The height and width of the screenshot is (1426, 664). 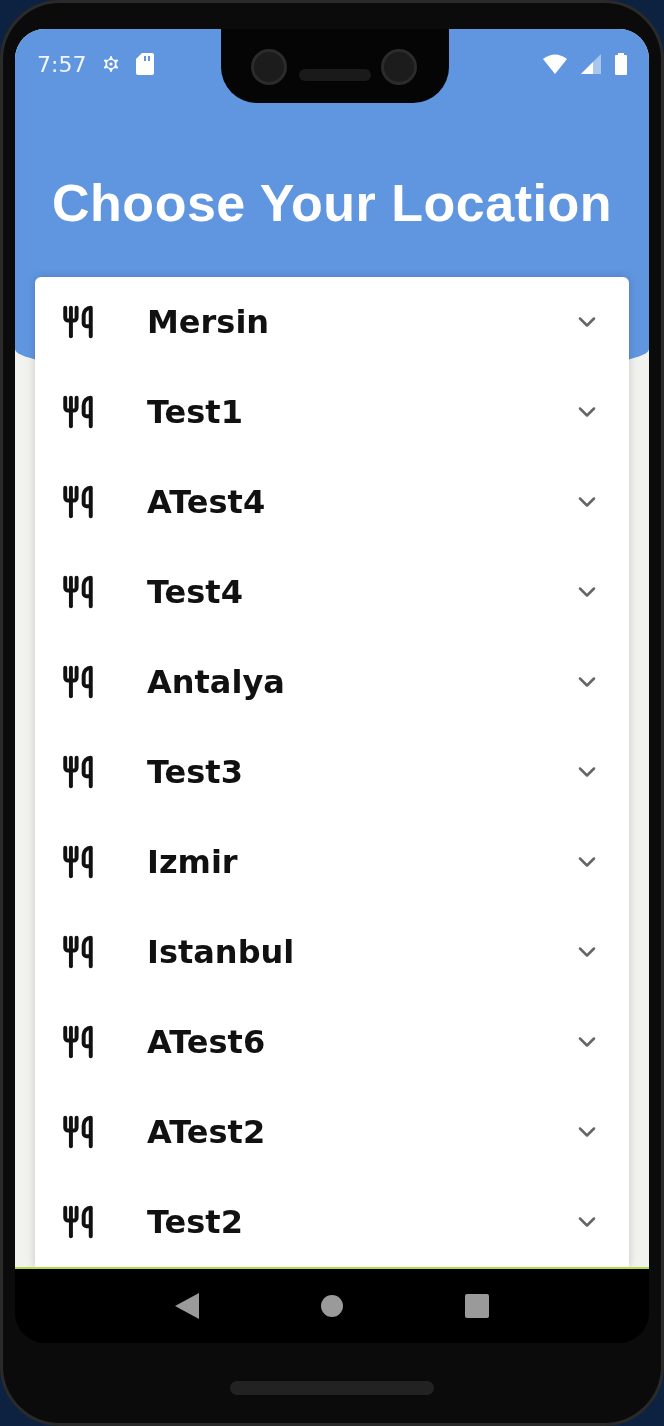 I want to click on location-item: Istanbul, so click(x=360, y=952).